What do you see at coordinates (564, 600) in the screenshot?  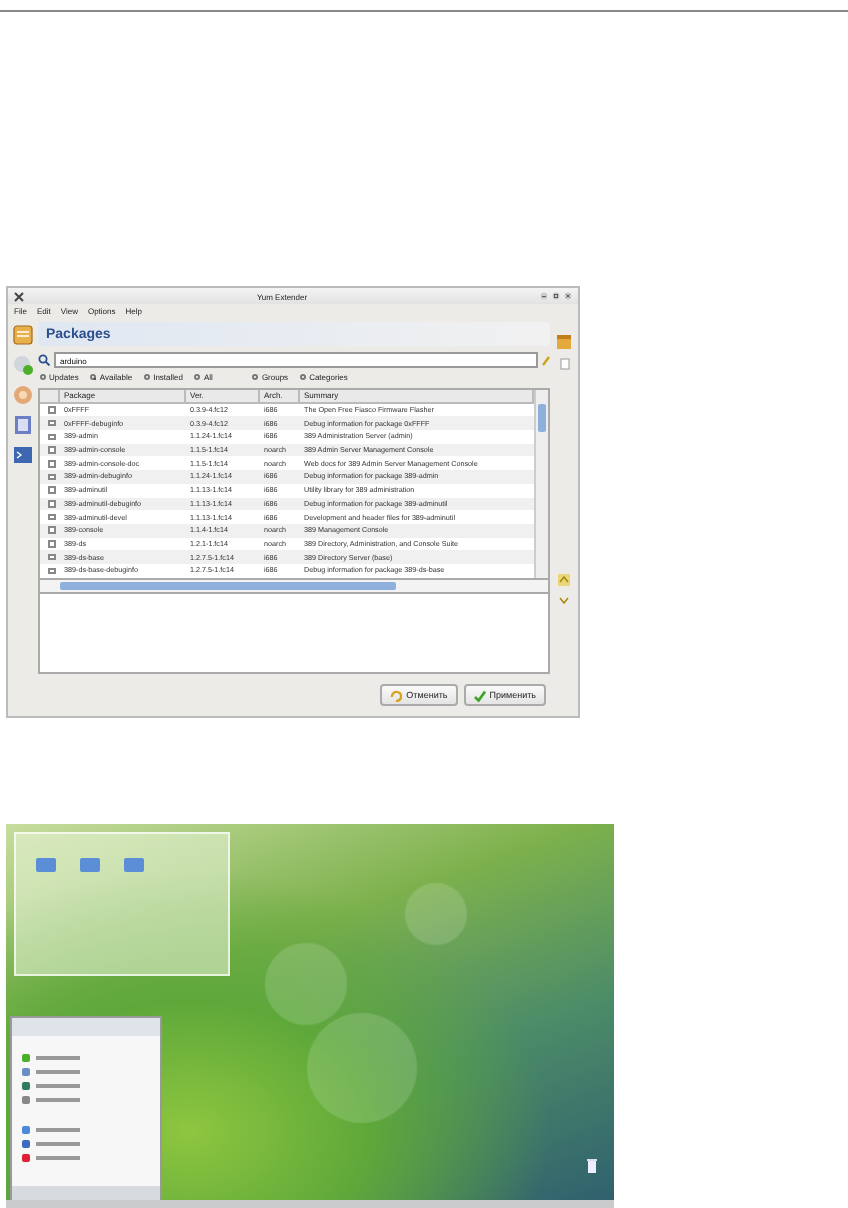 I see `arrow-down-icon` at bounding box center [564, 600].